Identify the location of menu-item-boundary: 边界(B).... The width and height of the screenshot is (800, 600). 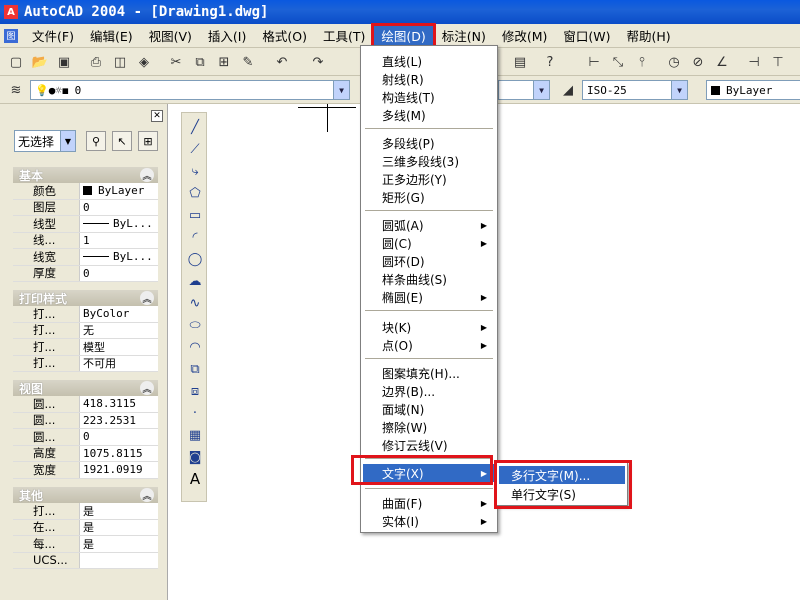
(429, 391).